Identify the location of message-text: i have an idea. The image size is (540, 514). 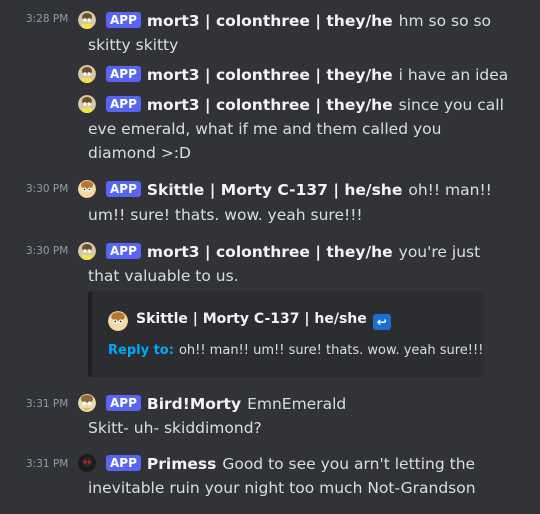
(453, 75).